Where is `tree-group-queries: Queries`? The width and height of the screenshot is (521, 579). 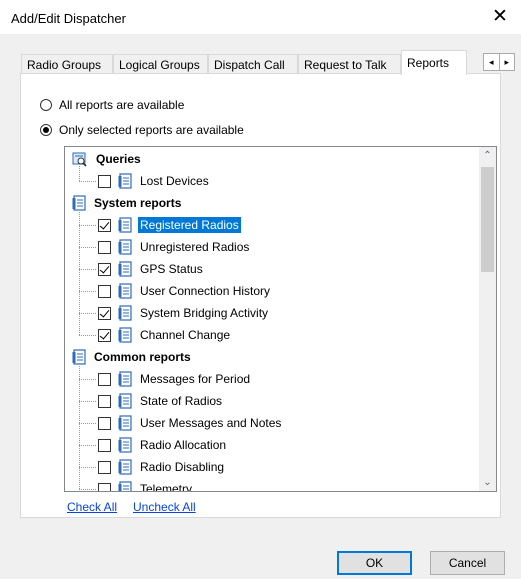
tree-group-queries: Queries is located at coordinates (107, 159).